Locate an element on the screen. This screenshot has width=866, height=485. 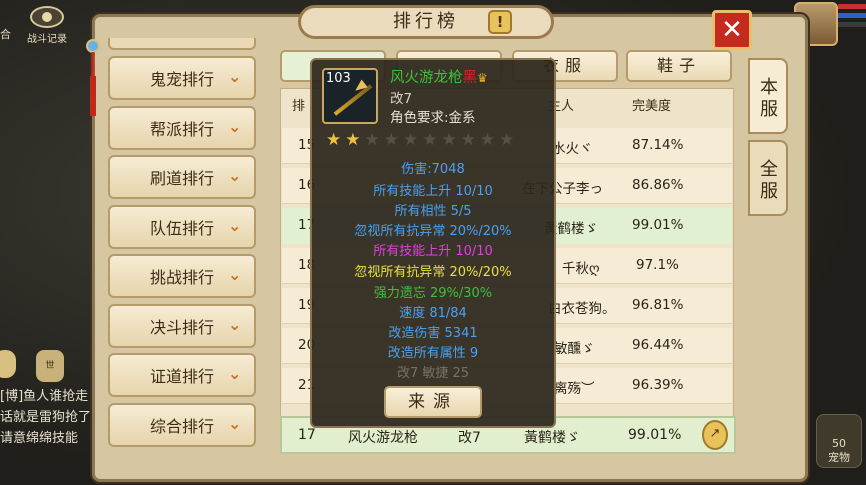
category-daoist: 刷道排行 ⌄ is located at coordinates (182, 177).